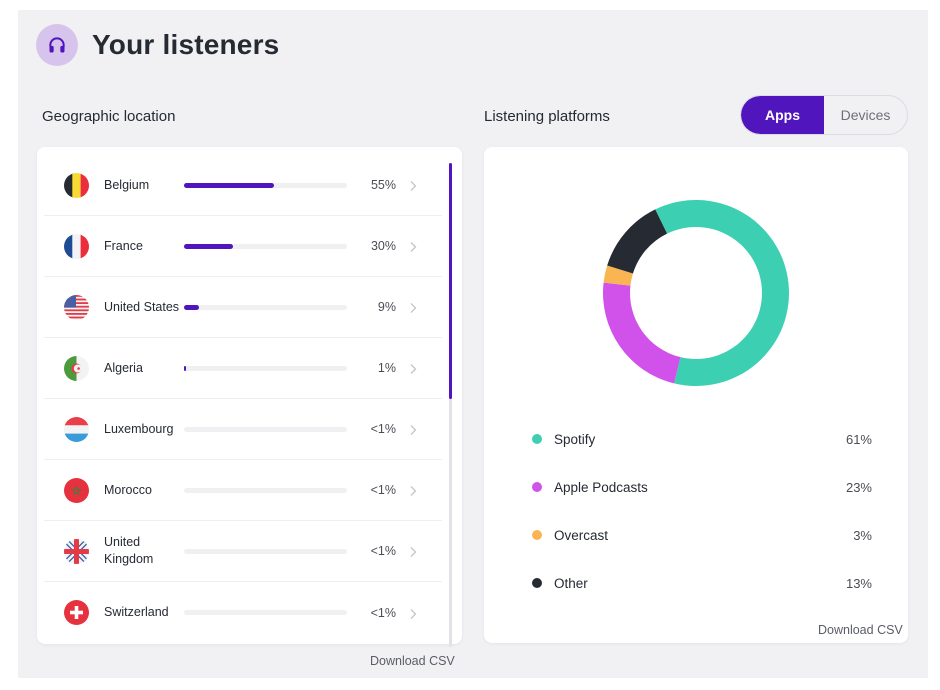 Image resolution: width=940 pixels, height=690 pixels. What do you see at coordinates (123, 245) in the screenshot?
I see `country-name: France` at bounding box center [123, 245].